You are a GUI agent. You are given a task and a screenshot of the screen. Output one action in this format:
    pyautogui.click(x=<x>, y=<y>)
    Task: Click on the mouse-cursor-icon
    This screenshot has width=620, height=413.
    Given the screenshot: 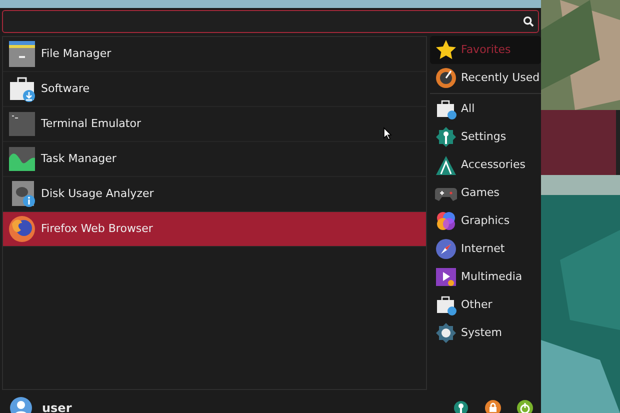 What is the action you would take?
    pyautogui.click(x=387, y=133)
    